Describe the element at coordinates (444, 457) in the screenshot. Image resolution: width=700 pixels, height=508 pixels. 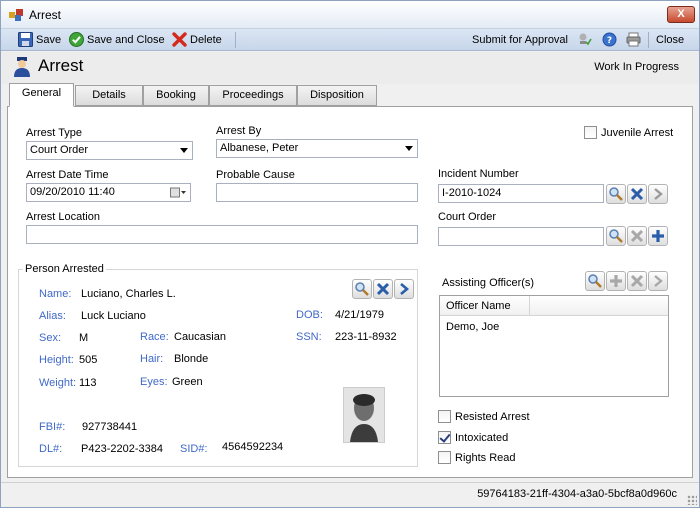
I see `rights-read-checkbox` at that location.